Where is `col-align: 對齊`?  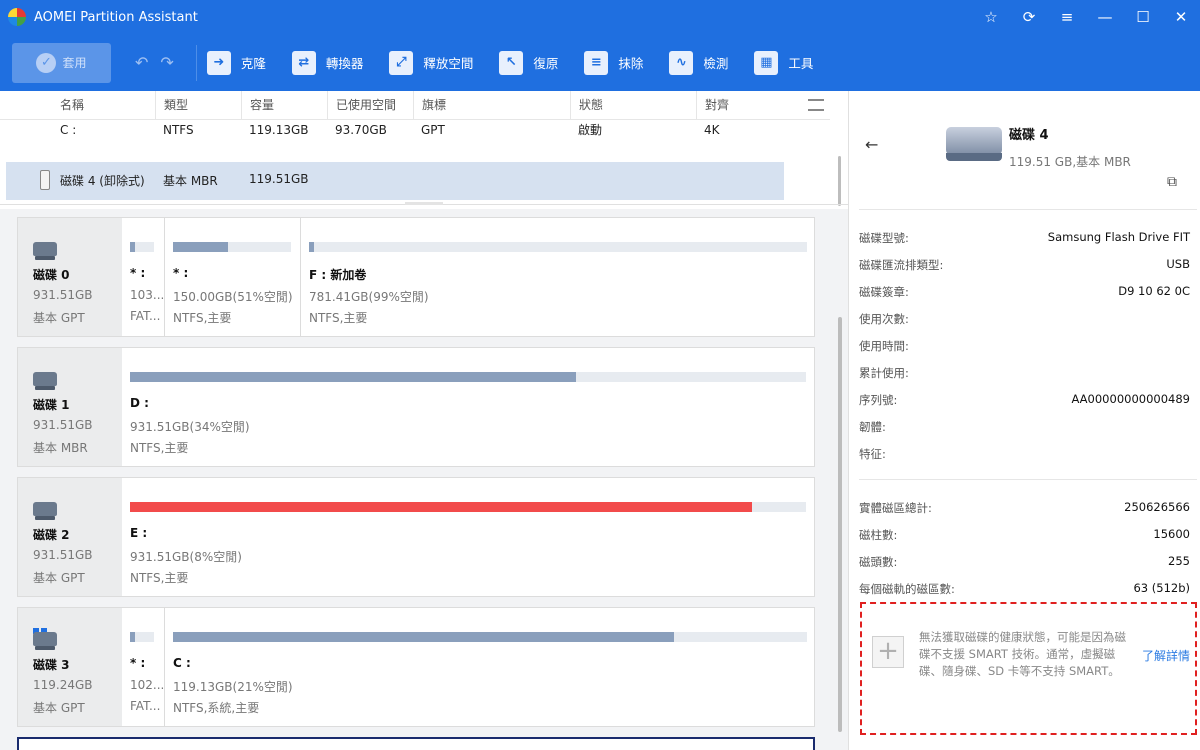 col-align: 對齊 is located at coordinates (739, 105).